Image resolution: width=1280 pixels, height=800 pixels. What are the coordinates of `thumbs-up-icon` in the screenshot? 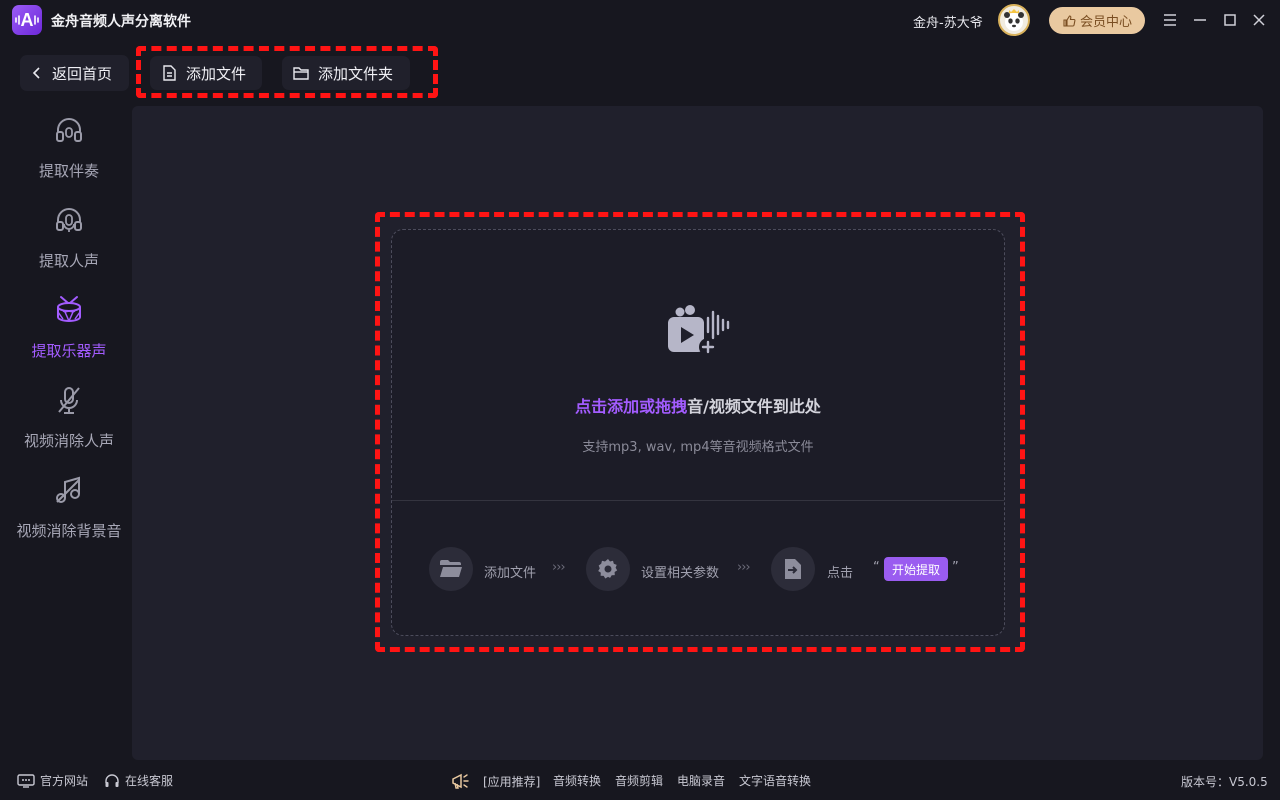 It's located at (1069, 20).